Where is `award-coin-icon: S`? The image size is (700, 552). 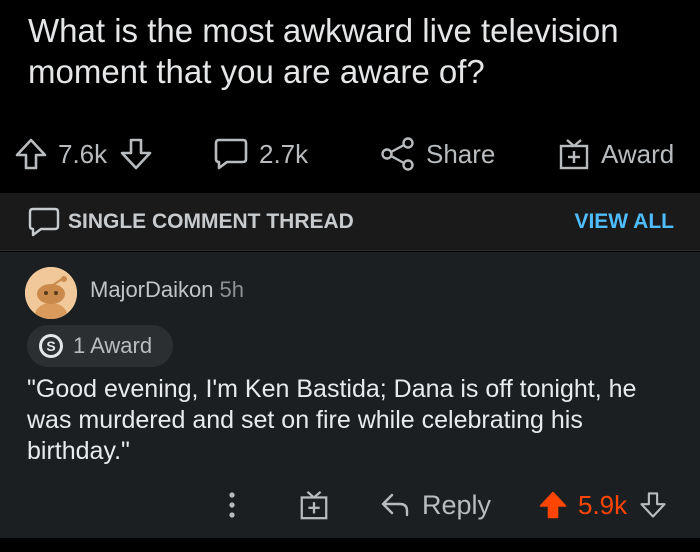
award-coin-icon: S is located at coordinates (51, 346).